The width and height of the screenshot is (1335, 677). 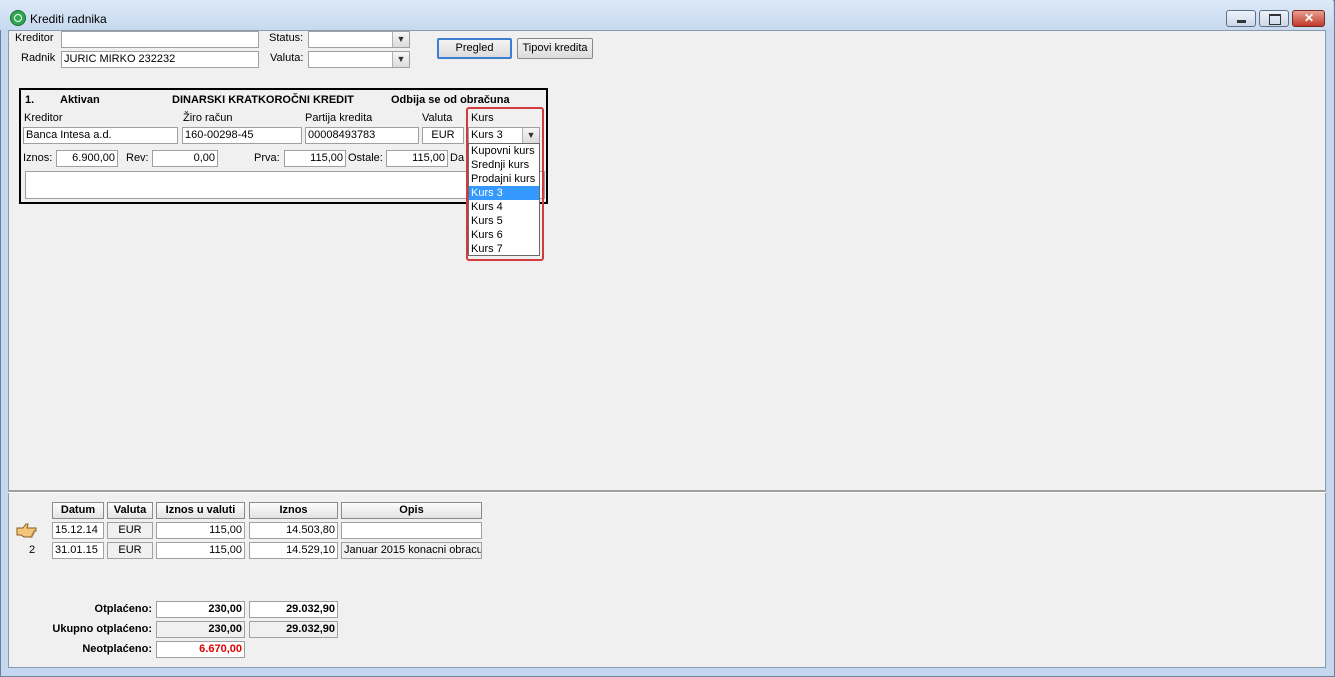 What do you see at coordinates (78, 510) in the screenshot?
I see `col-datum-header: Datum` at bounding box center [78, 510].